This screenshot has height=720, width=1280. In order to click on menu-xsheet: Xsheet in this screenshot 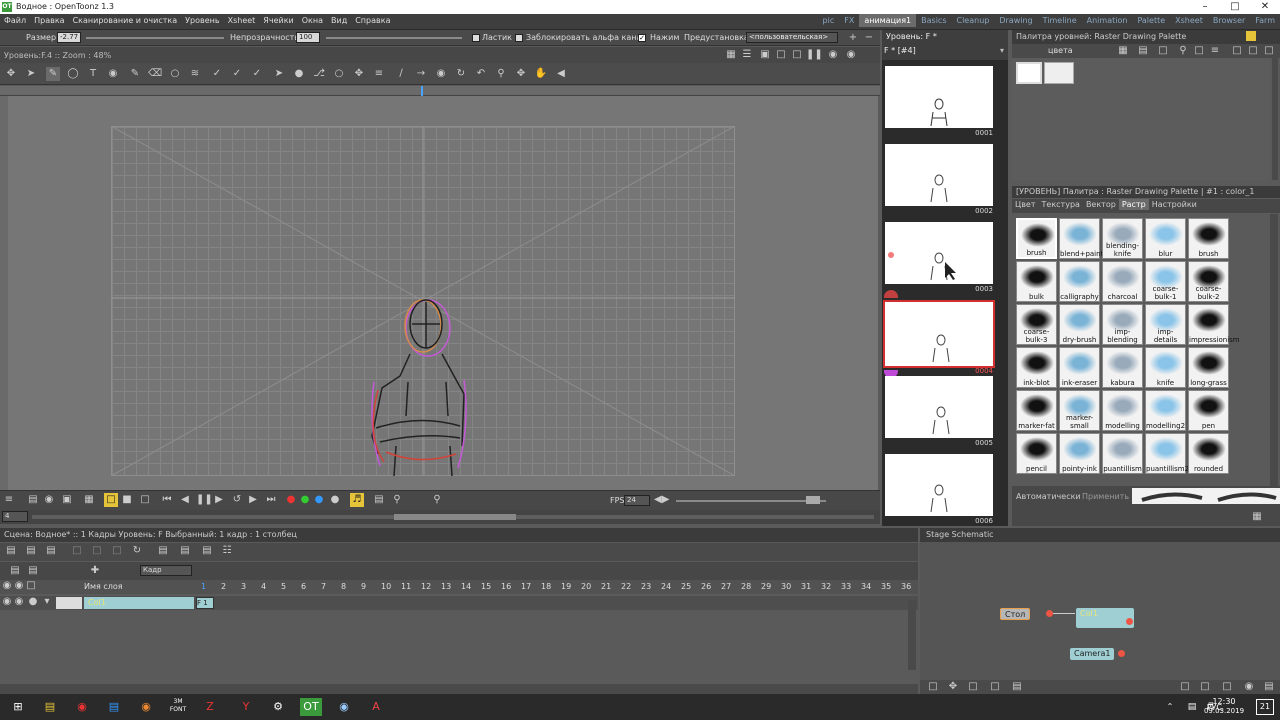, I will do `click(242, 20)`.